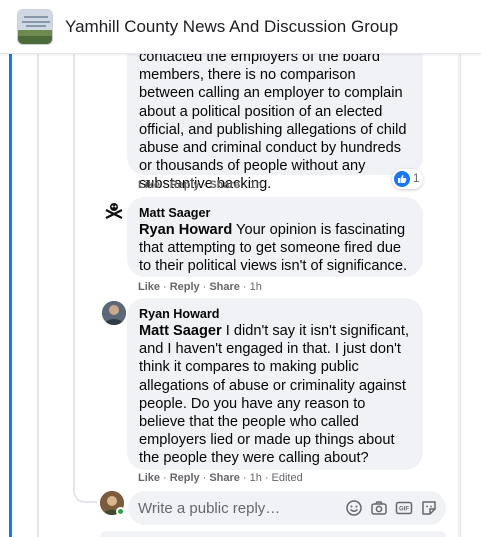  I want to click on reply-input: Write a public reply… GIF, so click(287, 508).